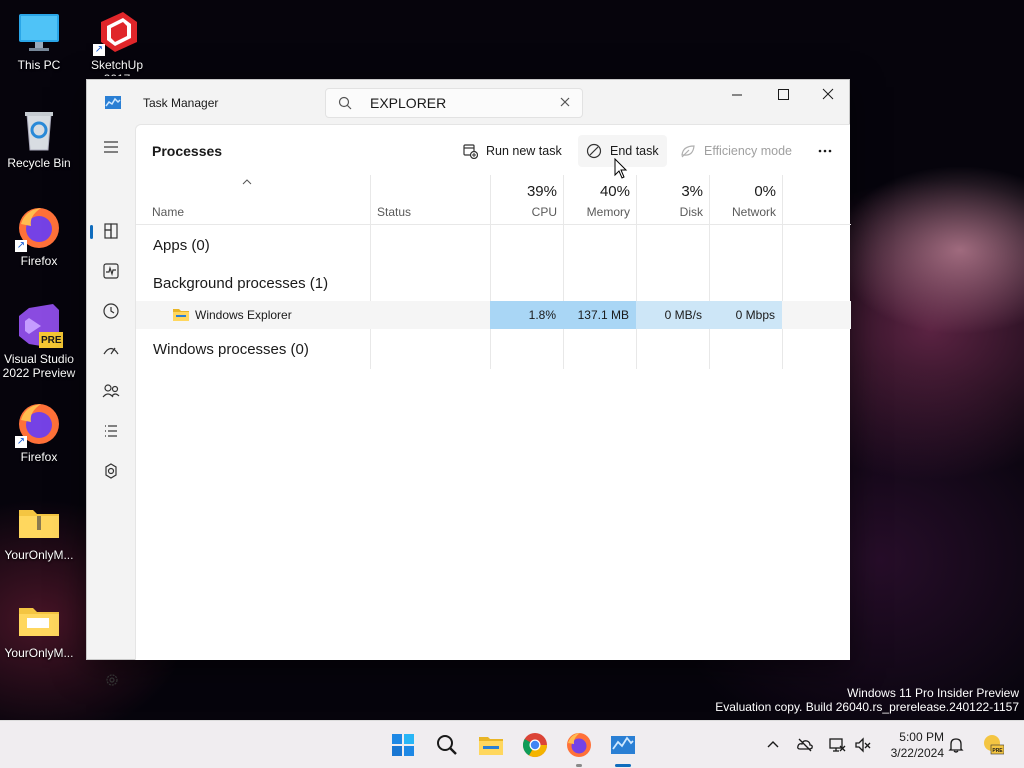 The height and width of the screenshot is (768, 1024). Describe the element at coordinates (805, 745) in the screenshot. I see `cloud-offline-icon` at that location.